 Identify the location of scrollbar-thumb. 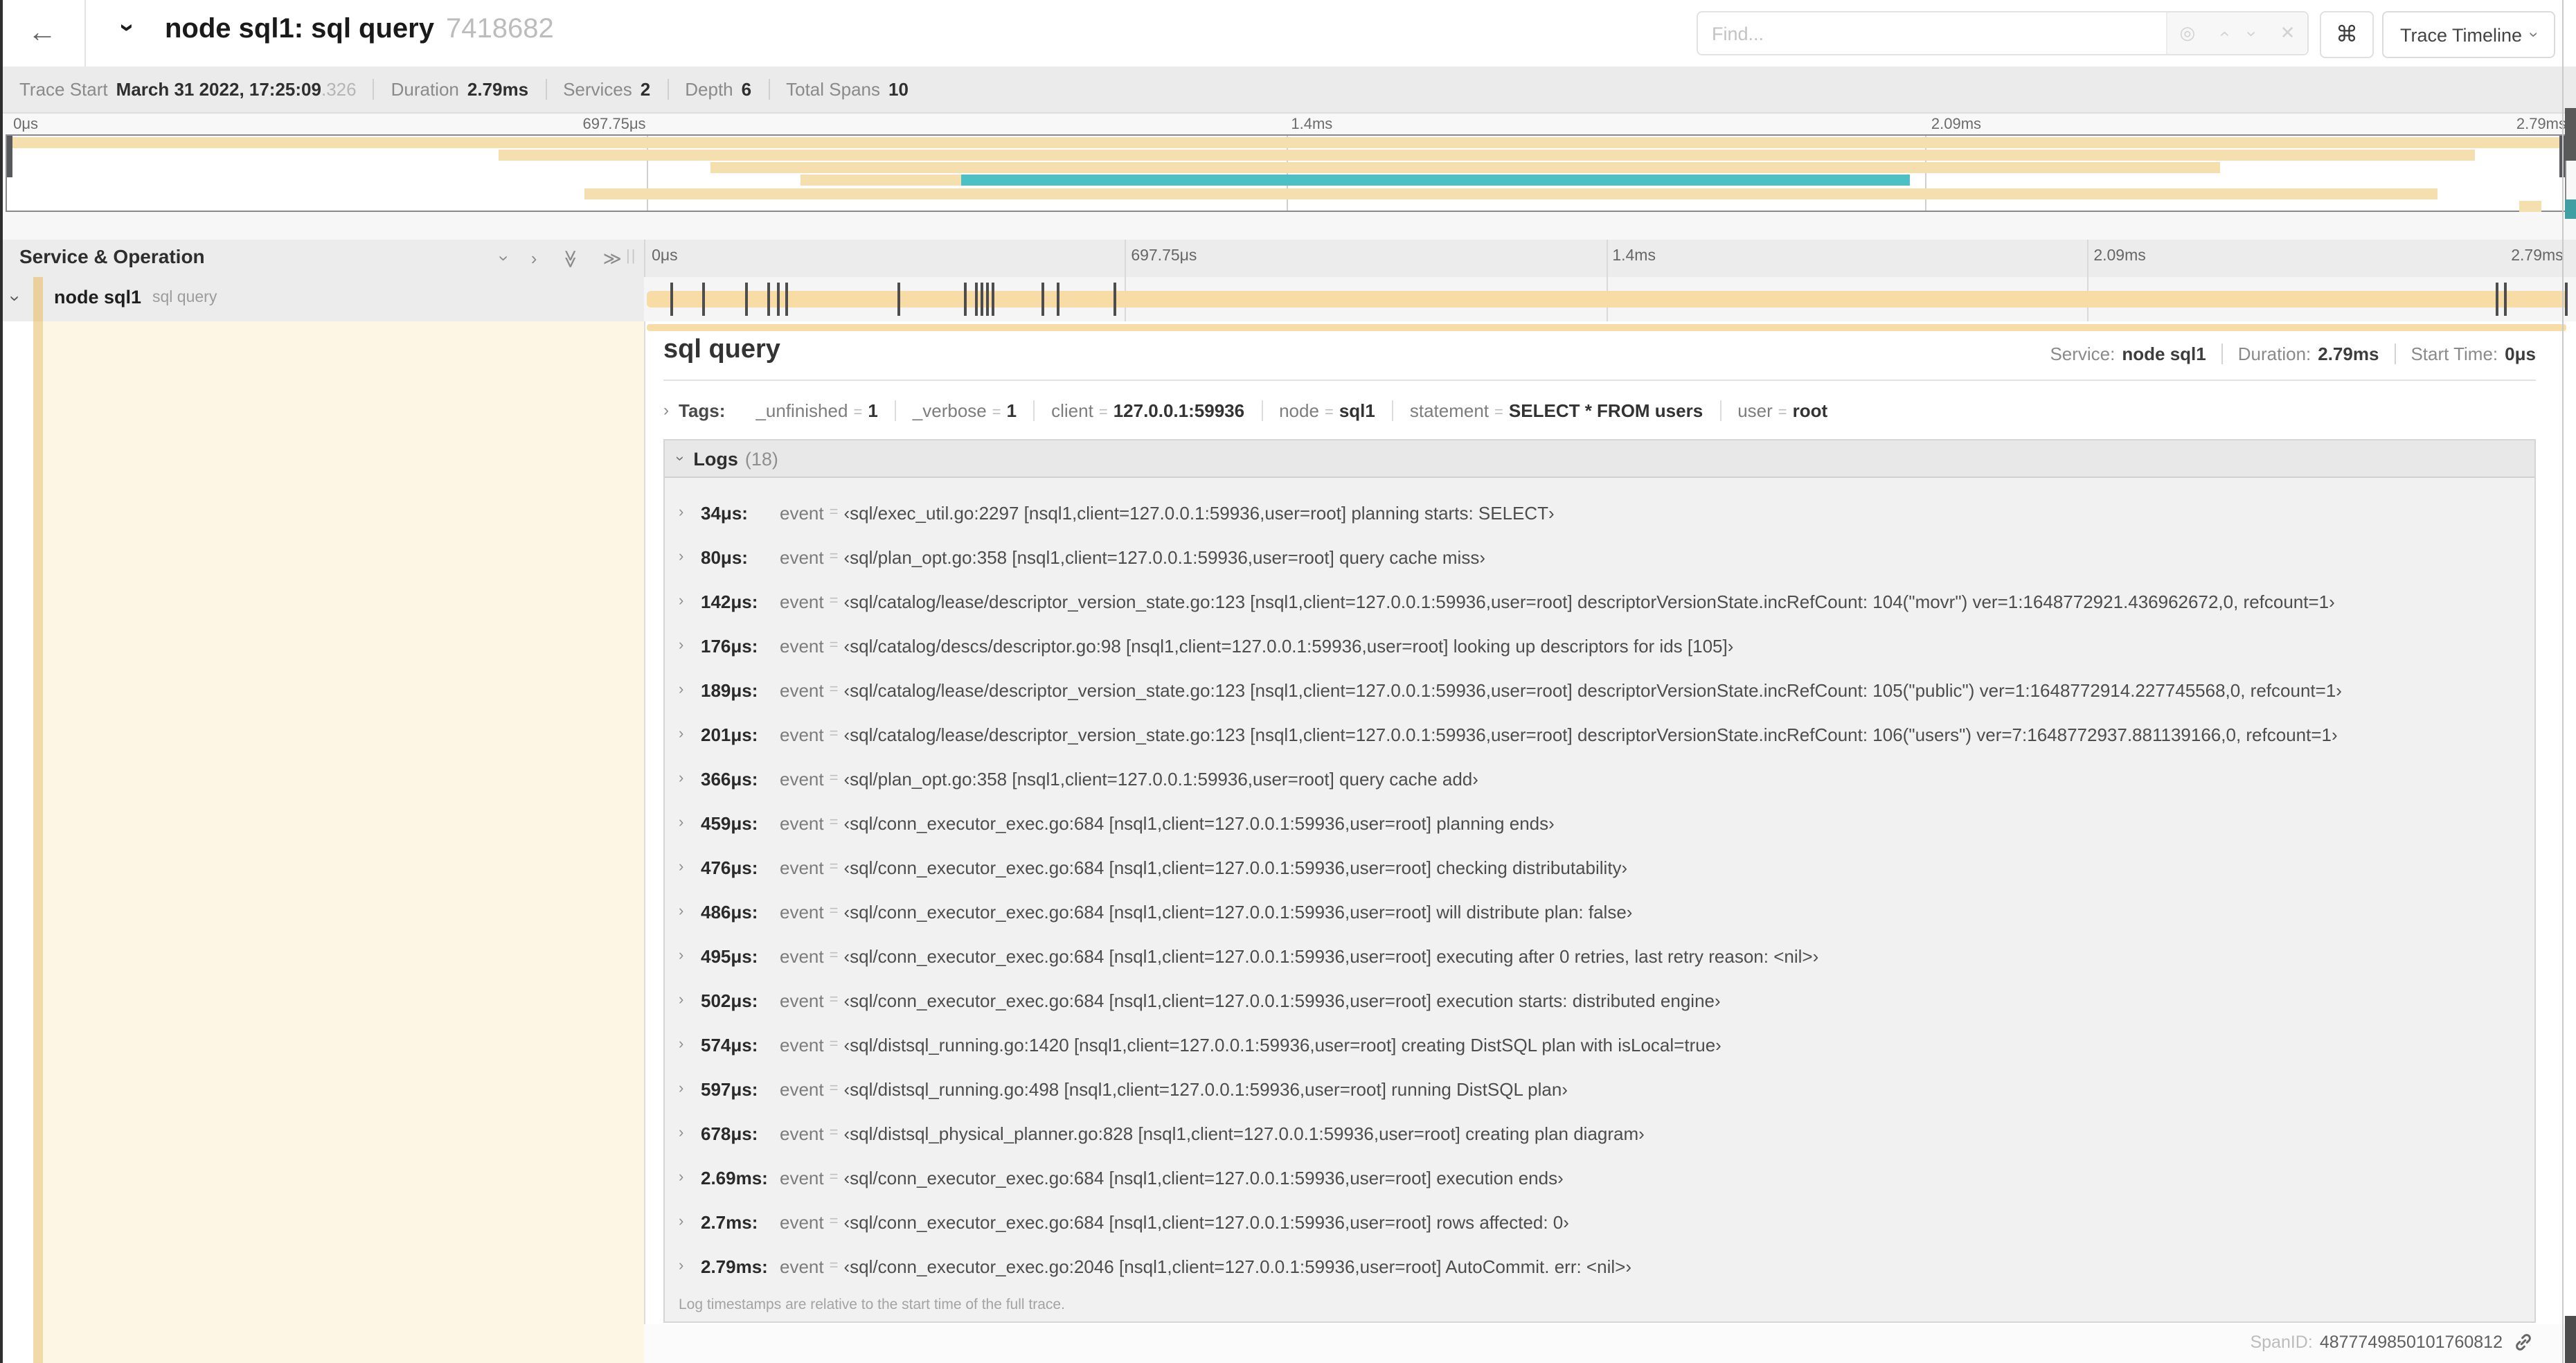
(2570, 135).